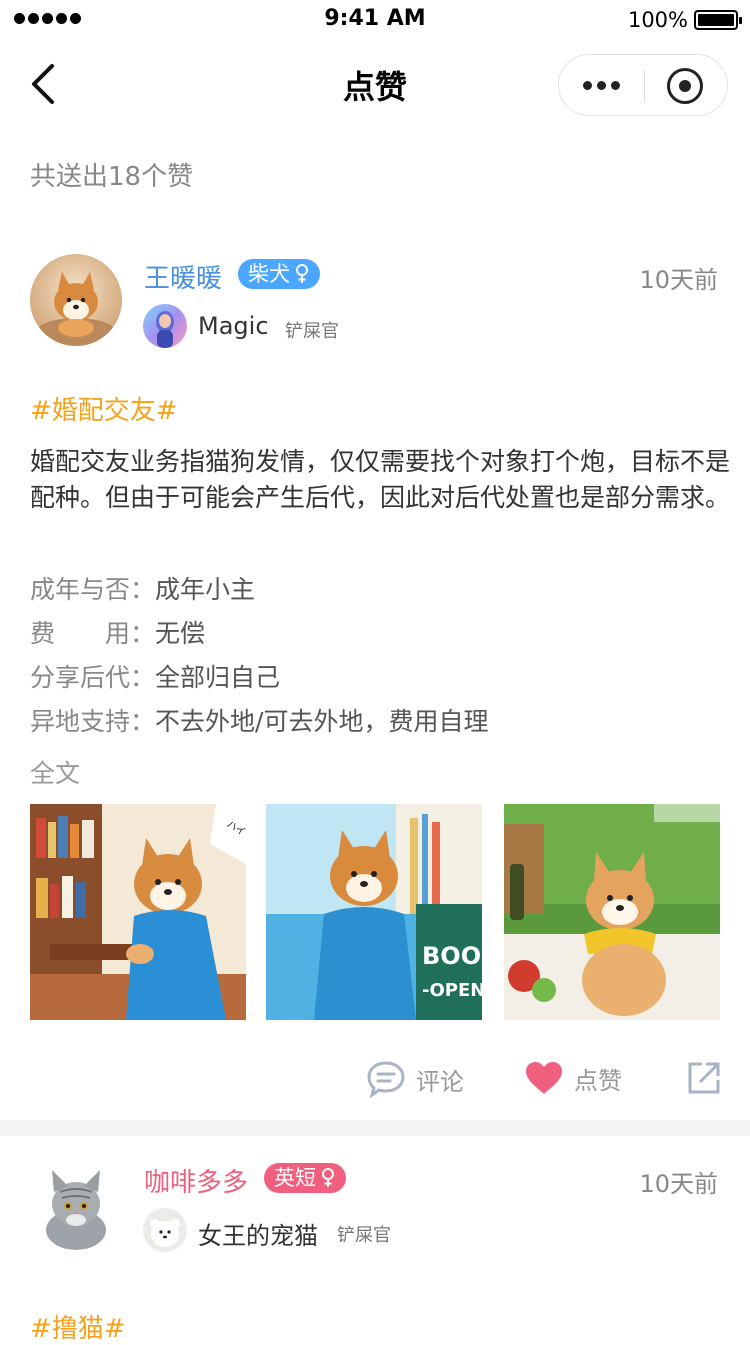 The image size is (750, 1345). I want to click on topic-tag: #婚配交友#, so click(104, 408).